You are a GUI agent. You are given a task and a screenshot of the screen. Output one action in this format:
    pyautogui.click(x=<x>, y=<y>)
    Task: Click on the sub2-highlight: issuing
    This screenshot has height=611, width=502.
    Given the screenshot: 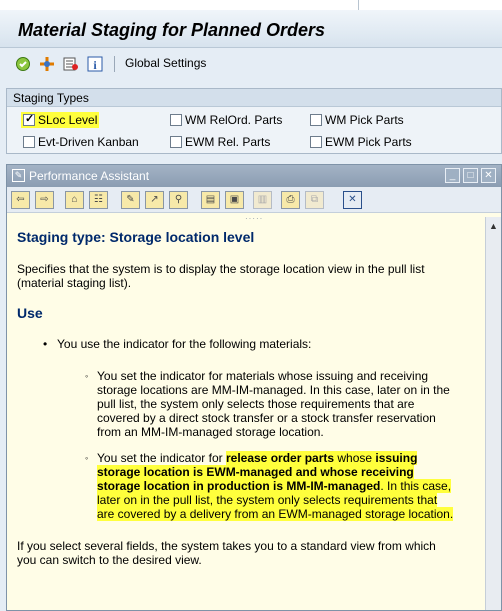 What is the action you would take?
    pyautogui.click(x=396, y=458)
    